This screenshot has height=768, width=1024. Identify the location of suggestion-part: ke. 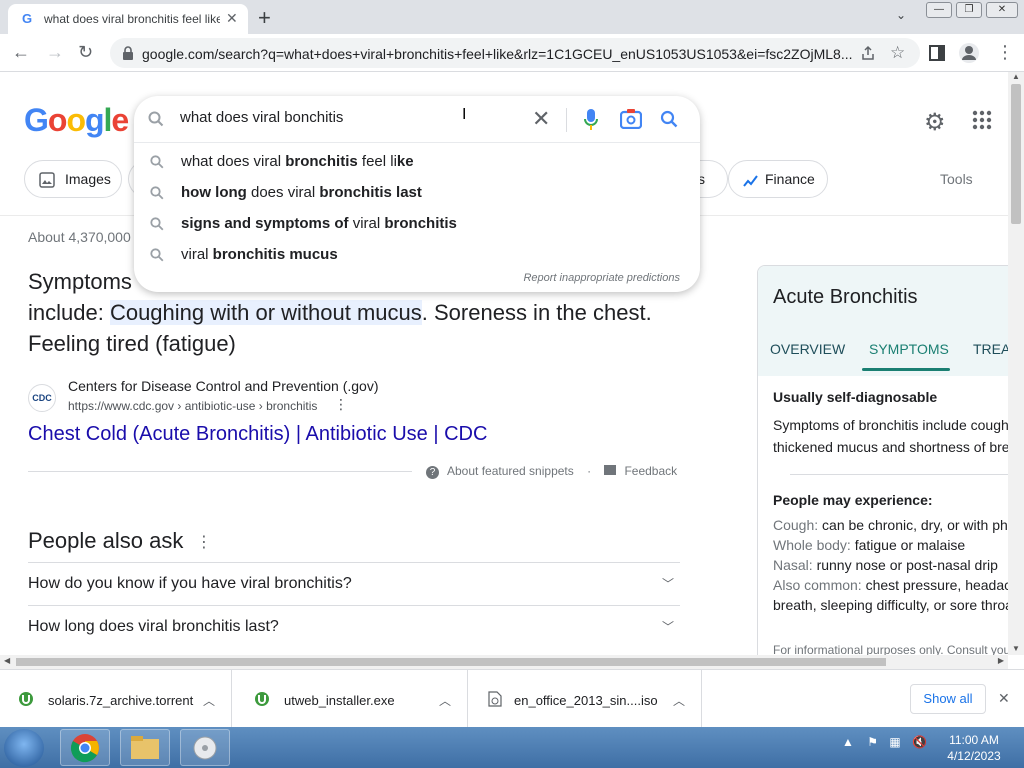
(405, 161).